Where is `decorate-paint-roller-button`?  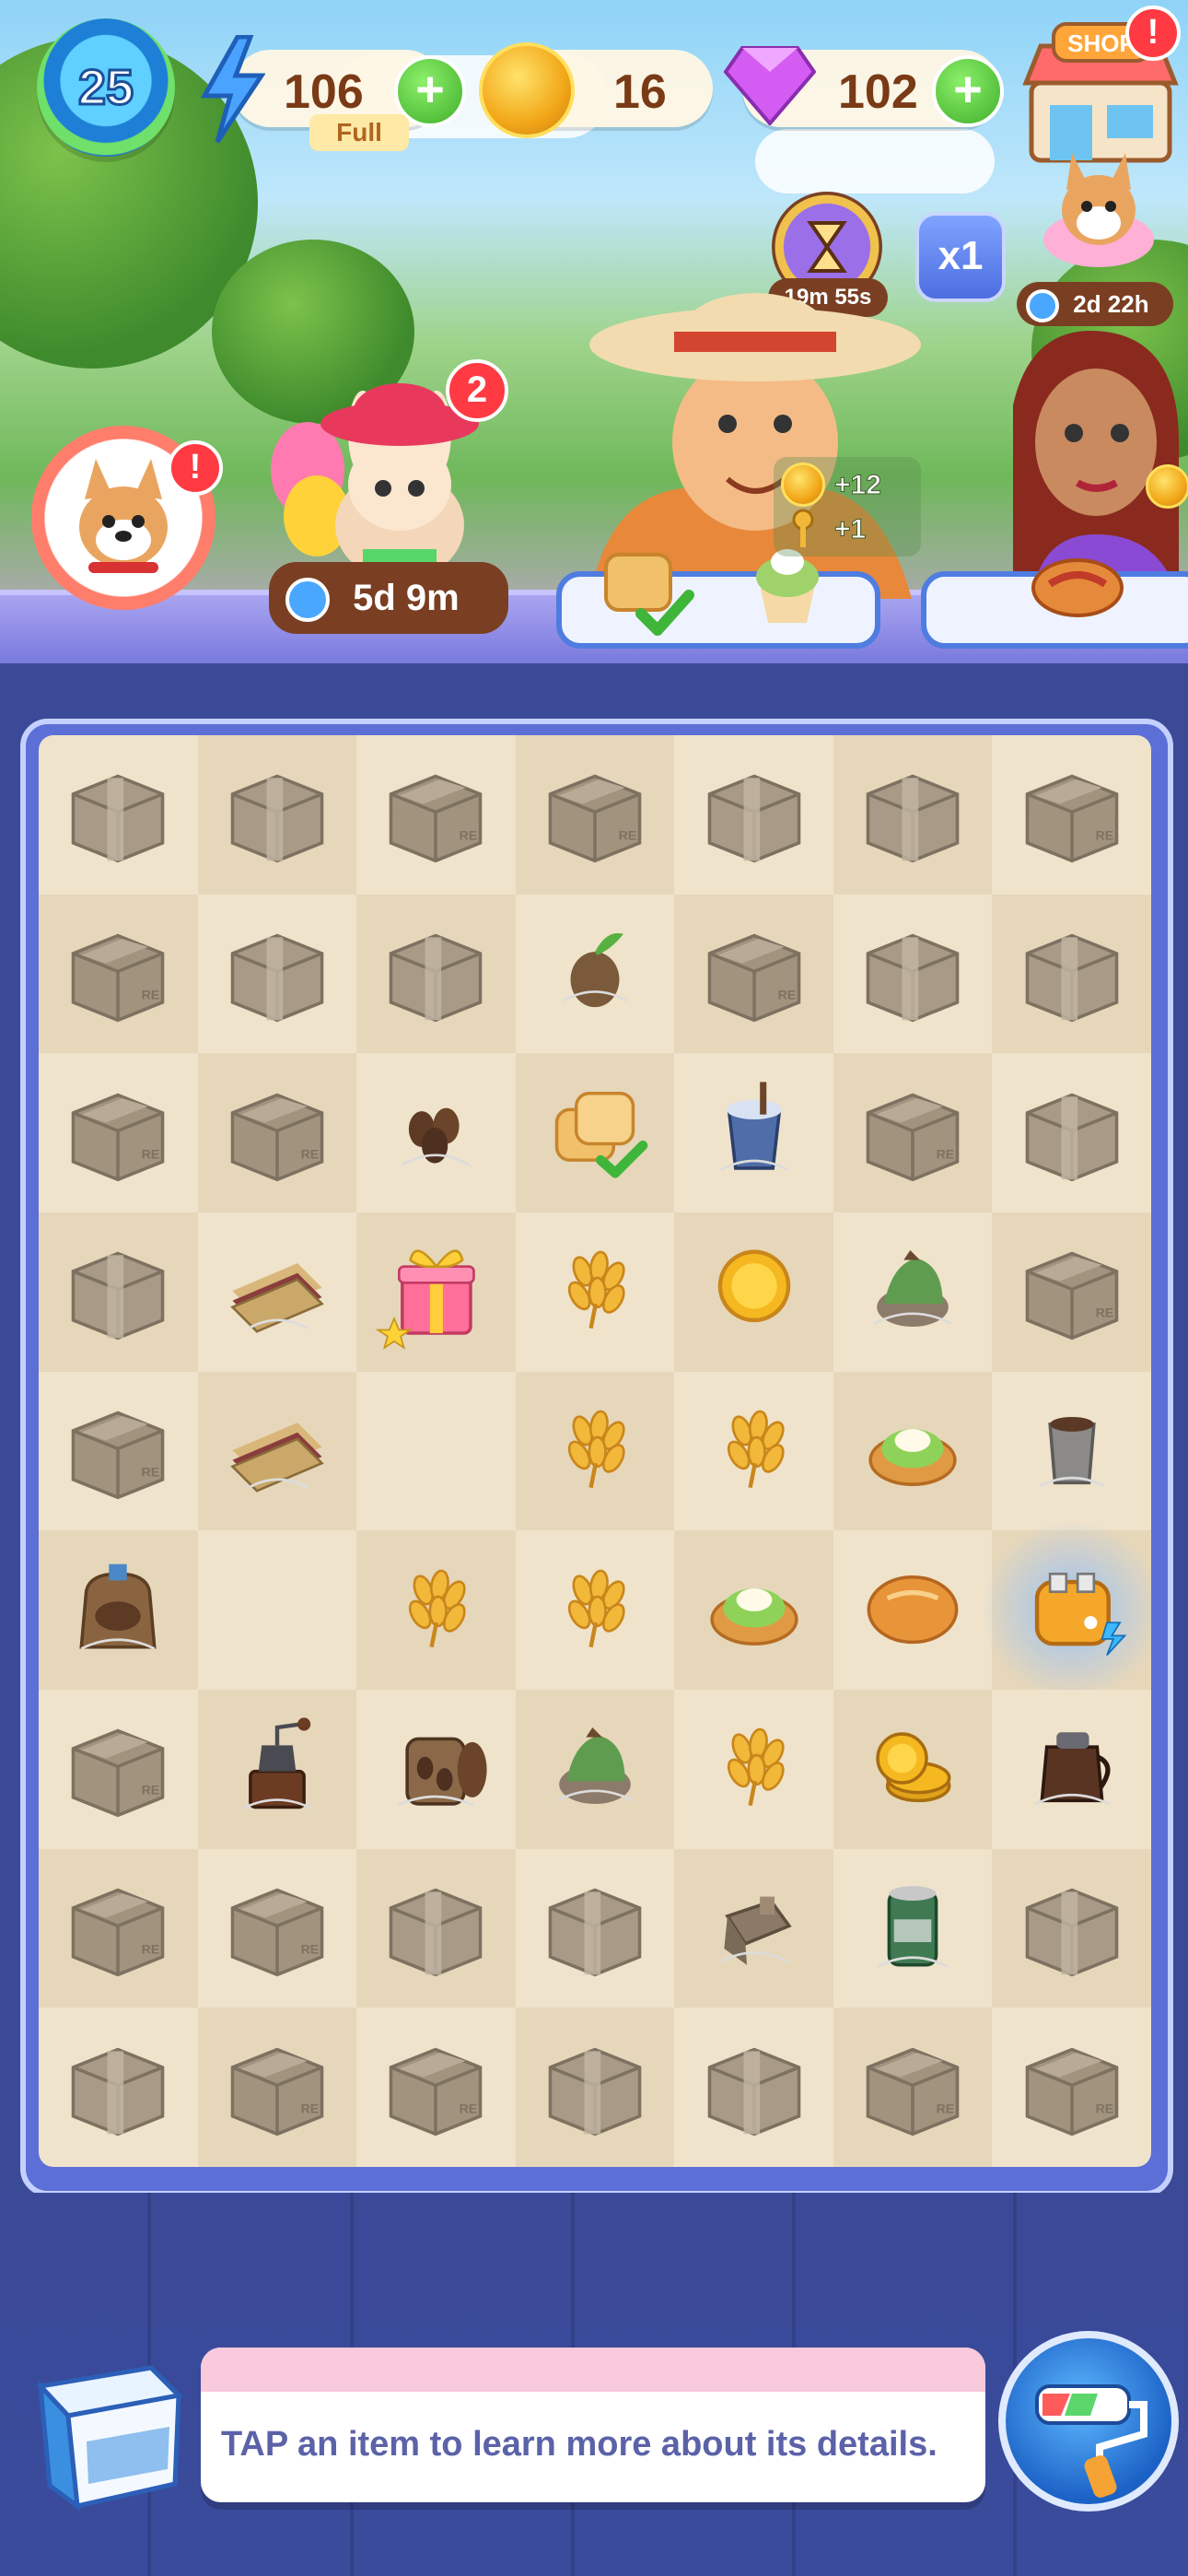
decorate-paint-roller-button is located at coordinates (1088, 2421).